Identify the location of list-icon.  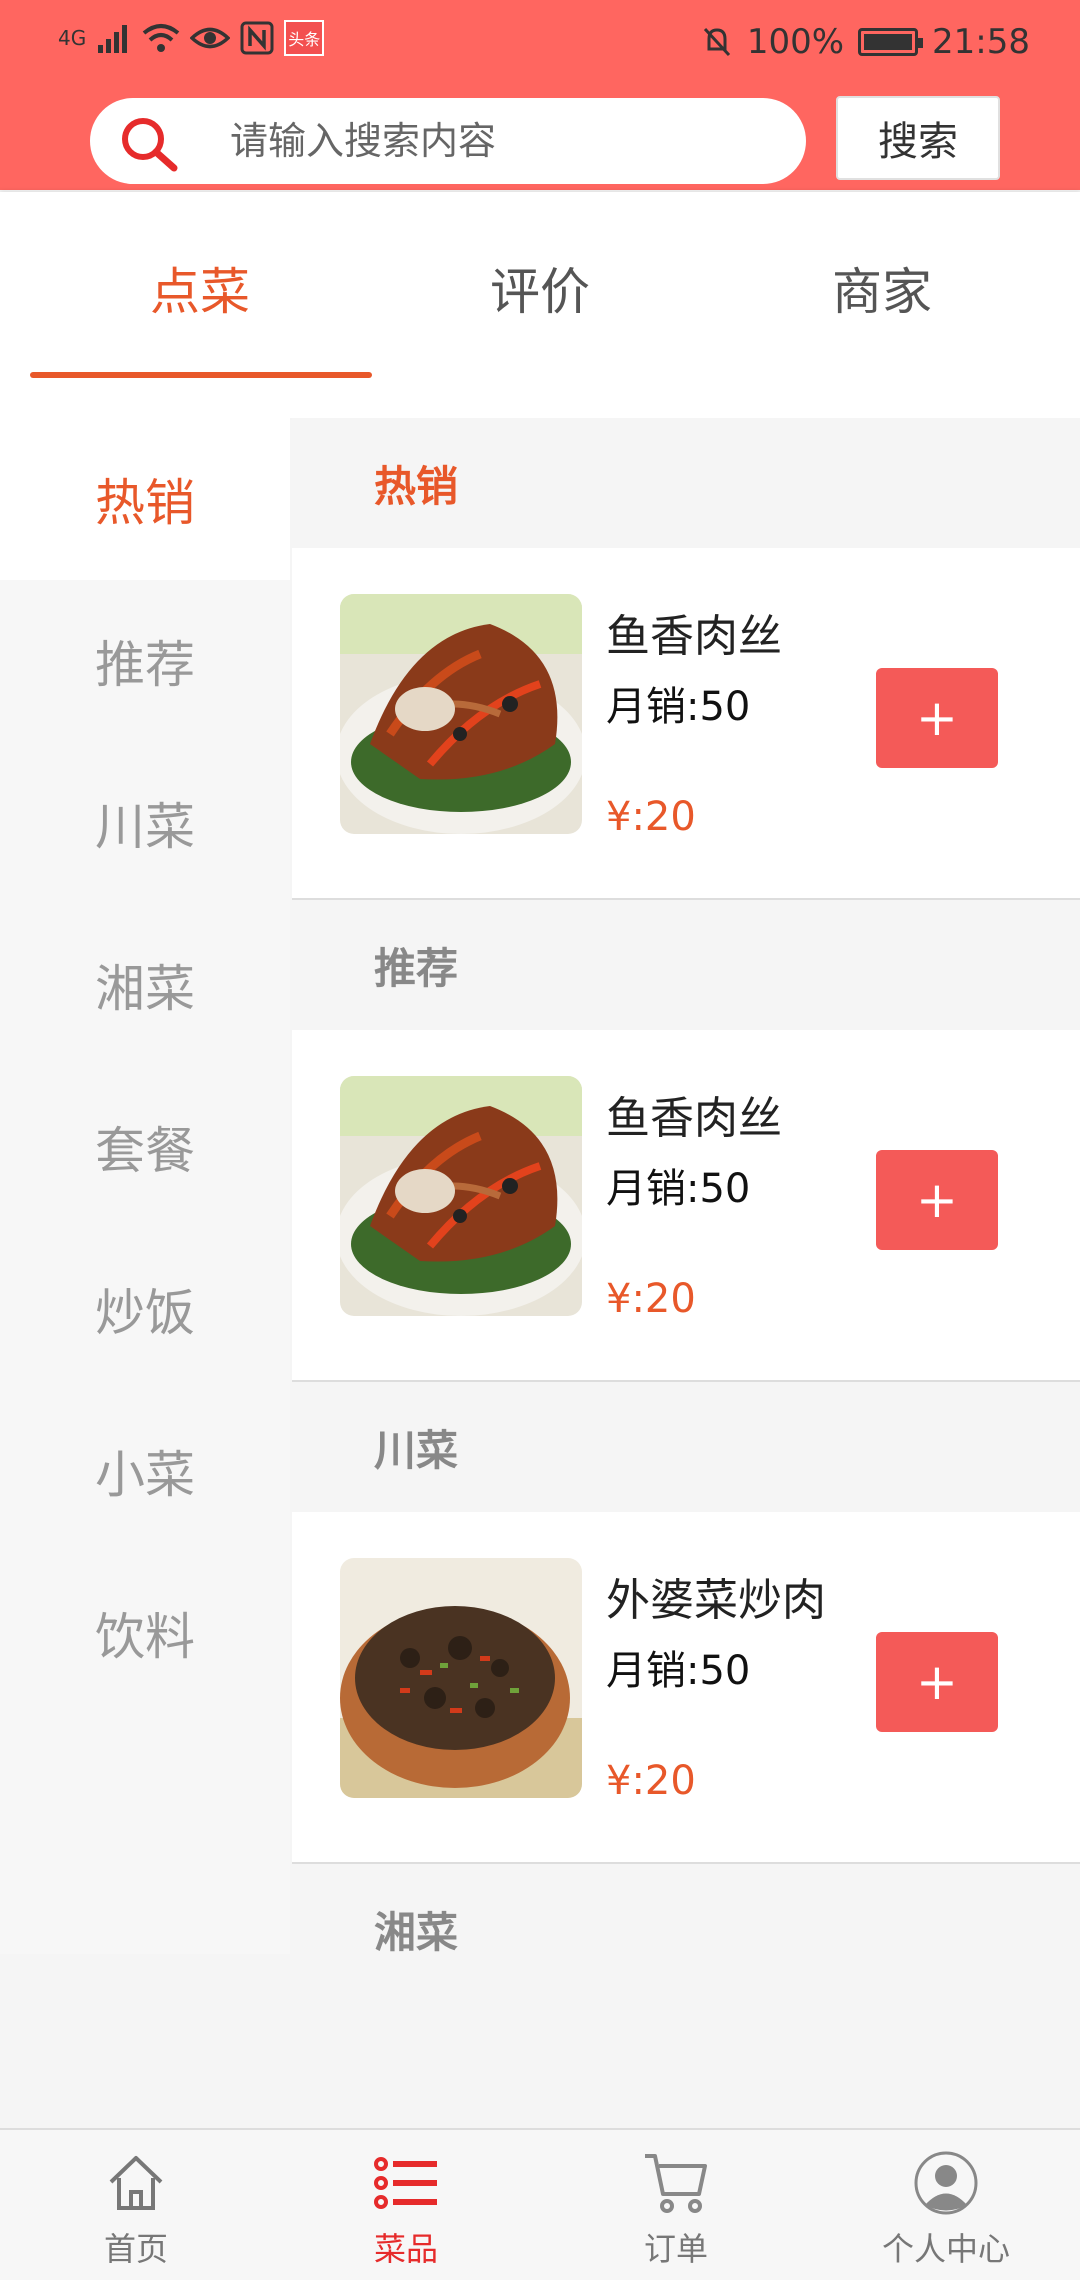
(405, 2183).